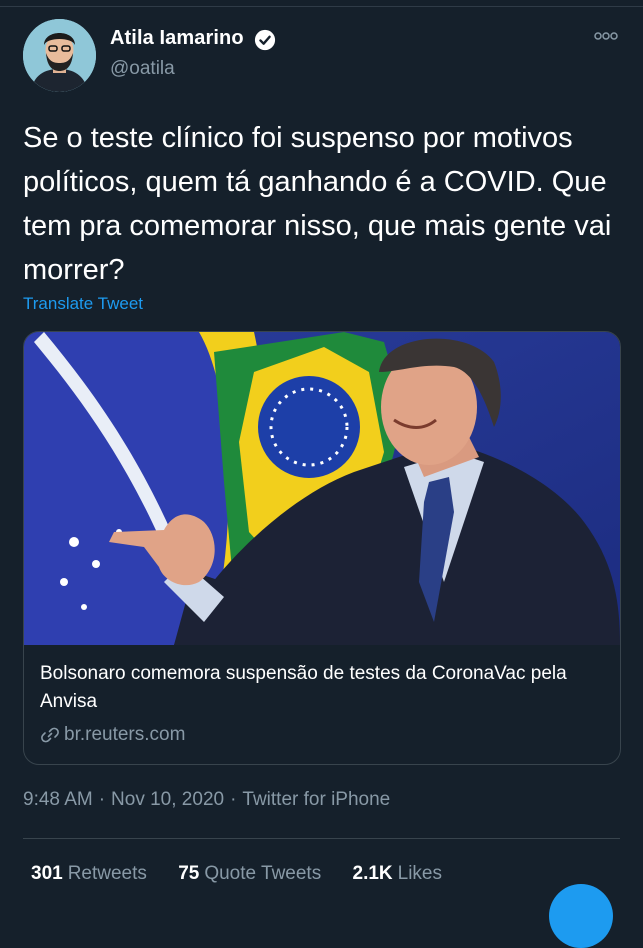 The height and width of the screenshot is (948, 643). Describe the element at coordinates (265, 40) in the screenshot. I see `verified-badge-icon` at that location.